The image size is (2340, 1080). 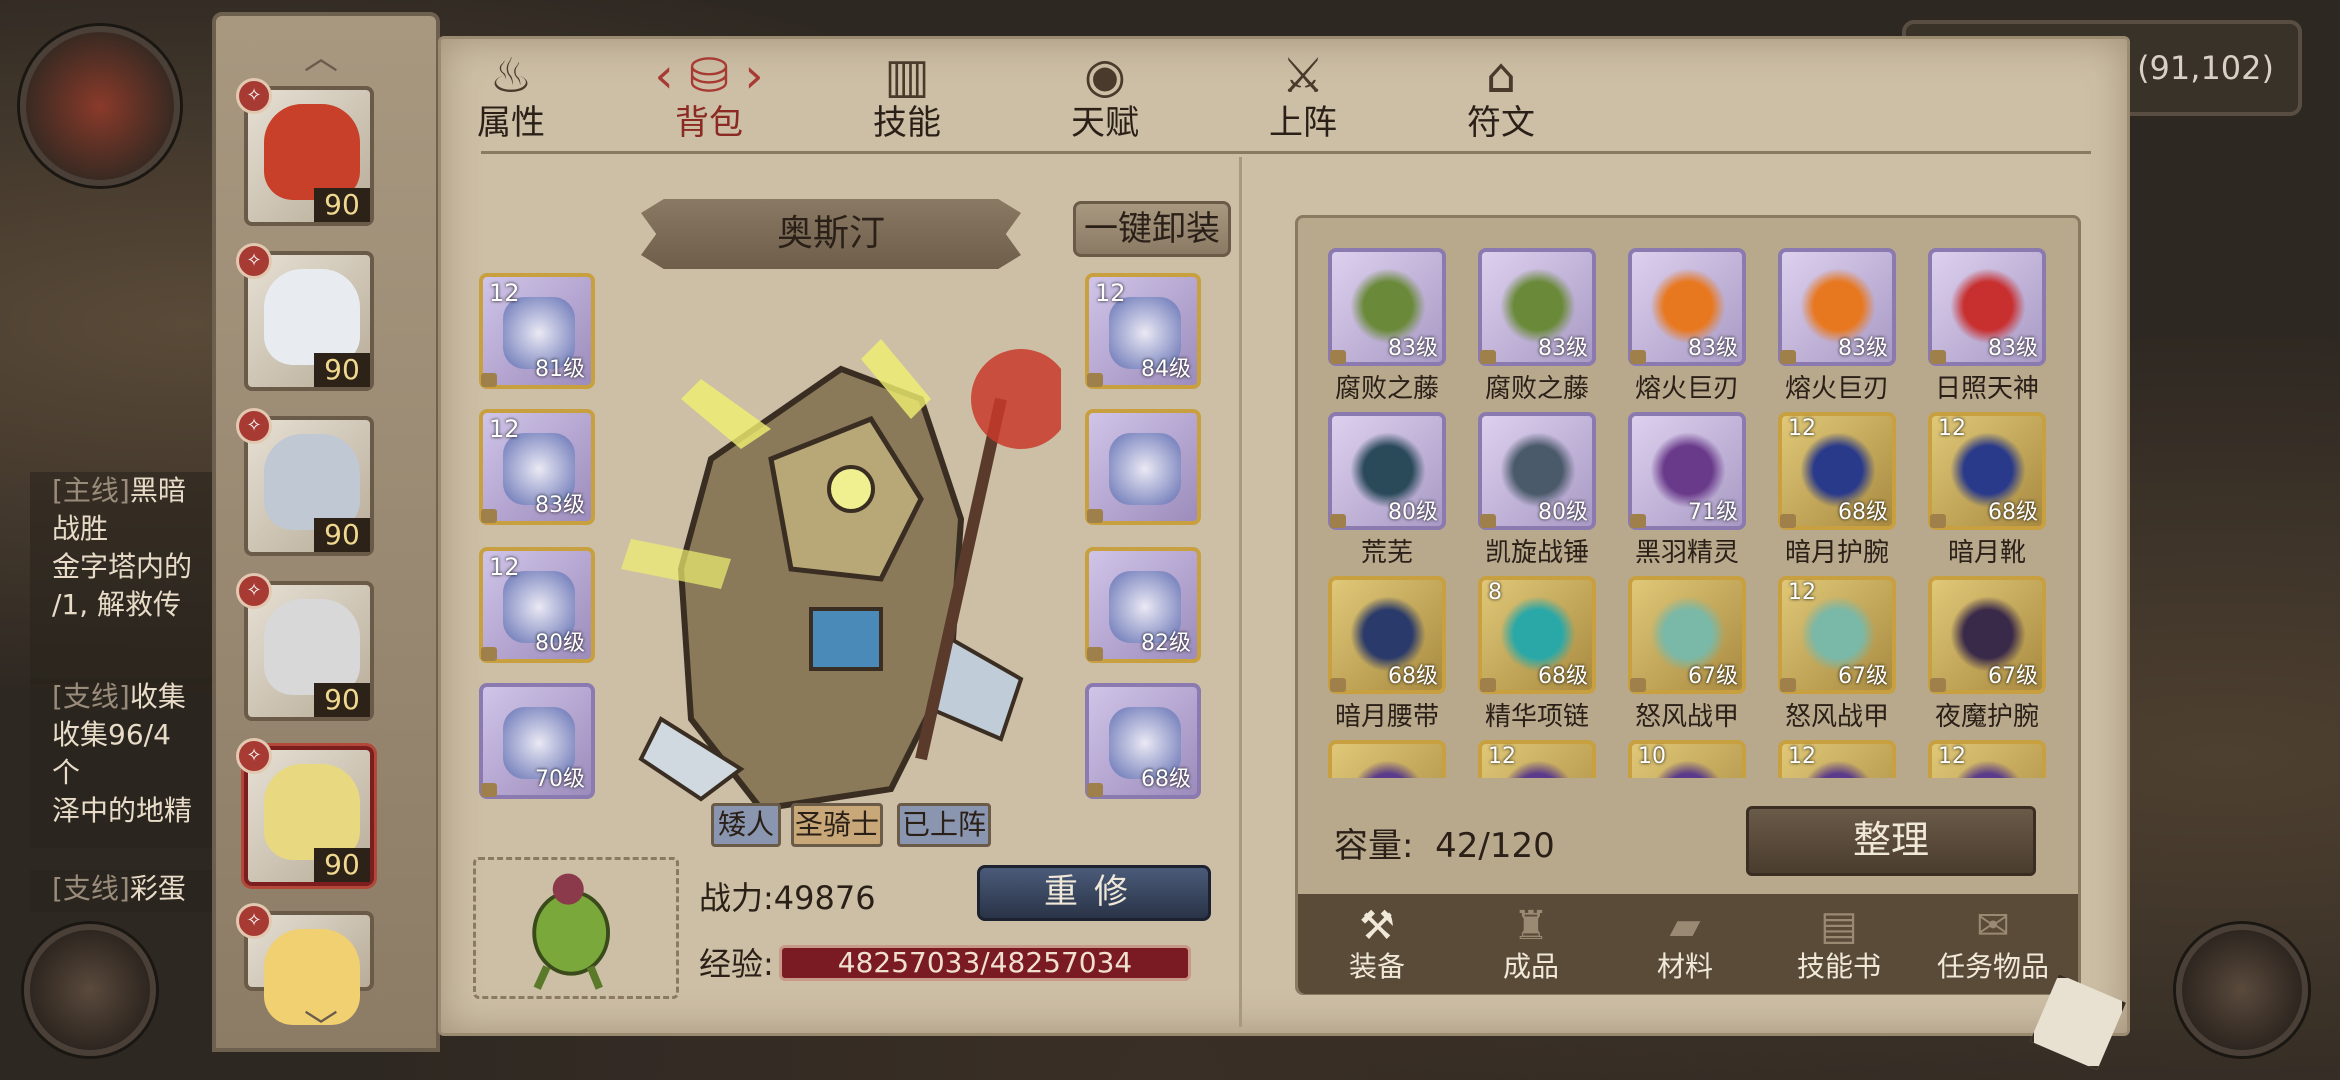 What do you see at coordinates (1495, 592) in the screenshot?
I see `enhance-level: 8` at bounding box center [1495, 592].